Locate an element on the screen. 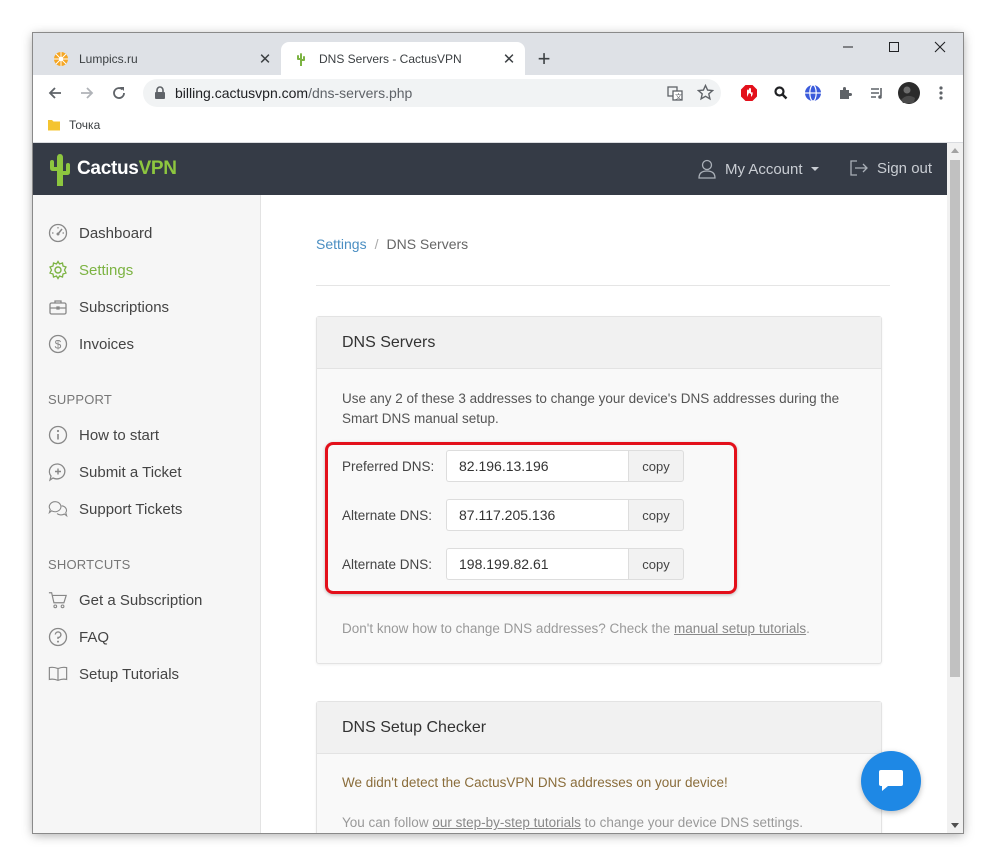 This screenshot has width=996, height=866. maximize-icon is located at coordinates (894, 47).